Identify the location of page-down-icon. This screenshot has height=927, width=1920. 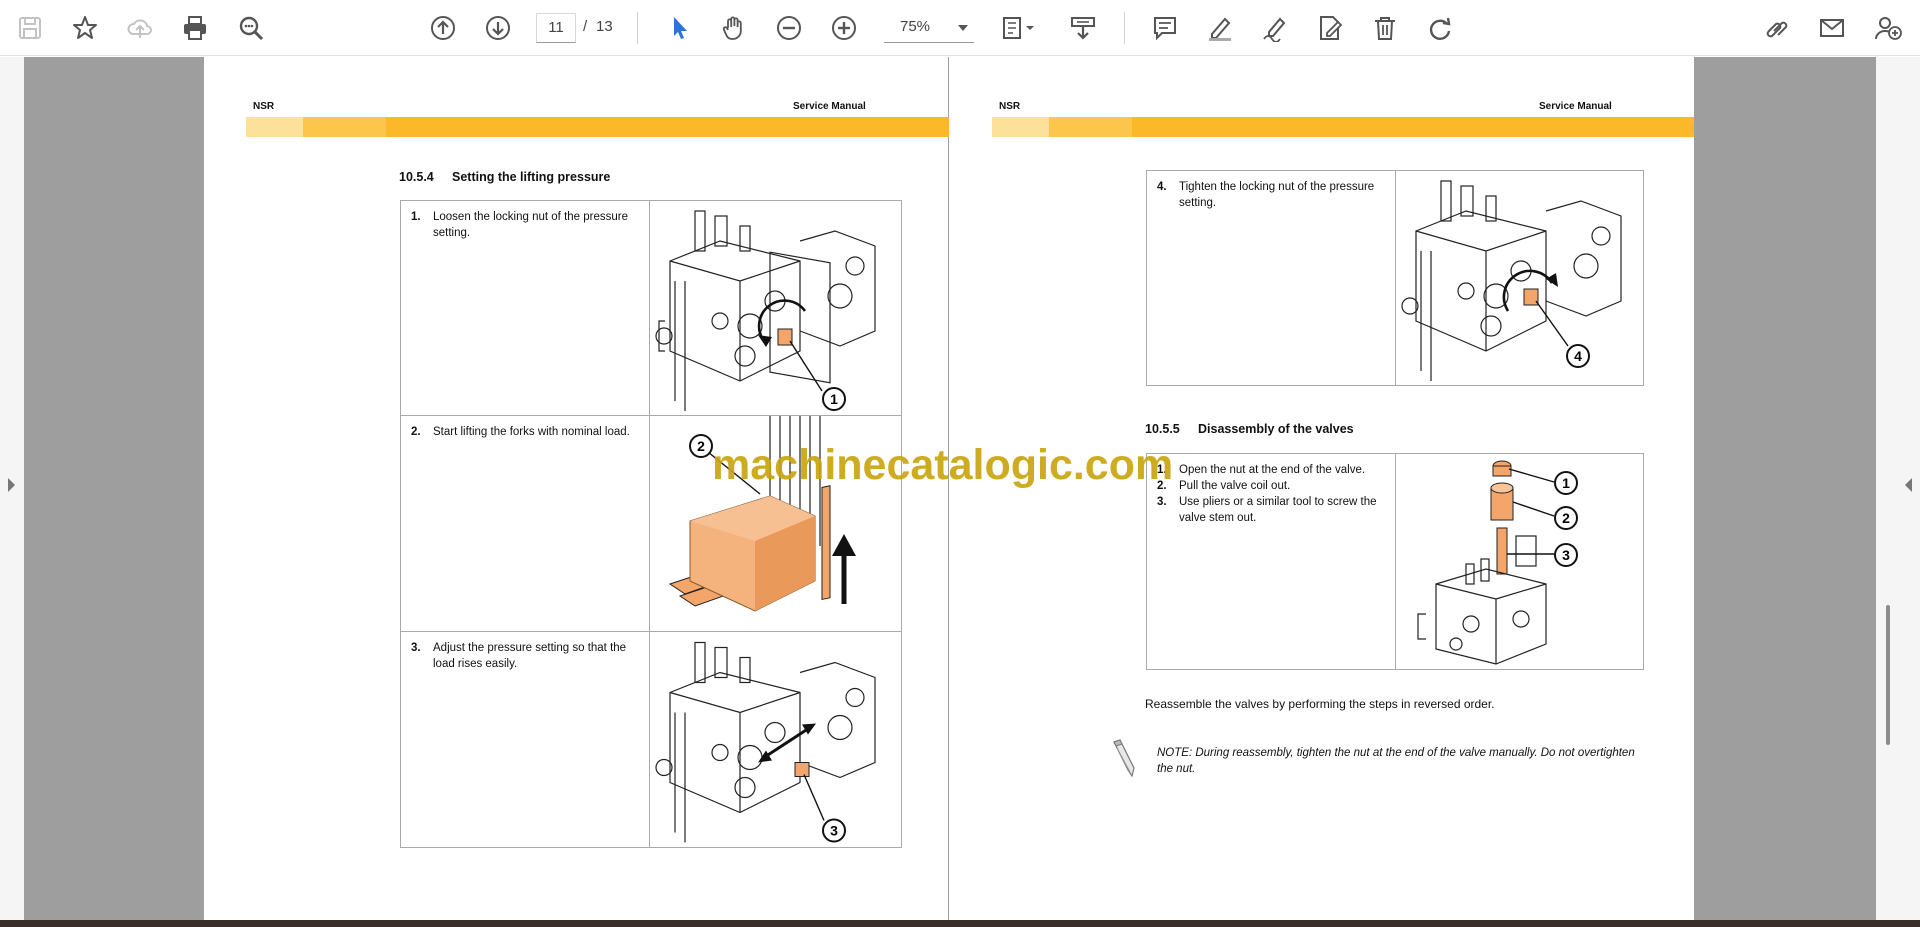
(498, 28).